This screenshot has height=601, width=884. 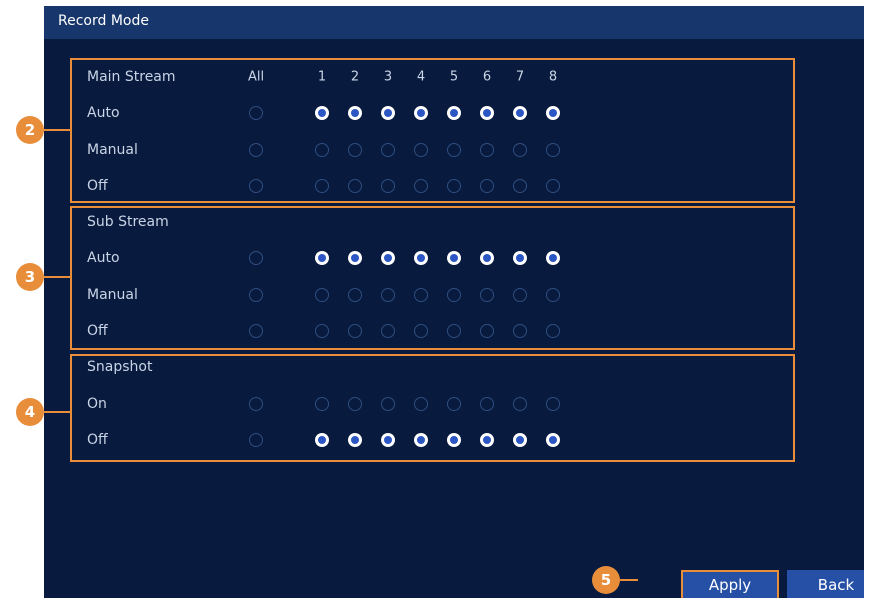 What do you see at coordinates (454, 22) in the screenshot?
I see `window-title: Record Mode` at bounding box center [454, 22].